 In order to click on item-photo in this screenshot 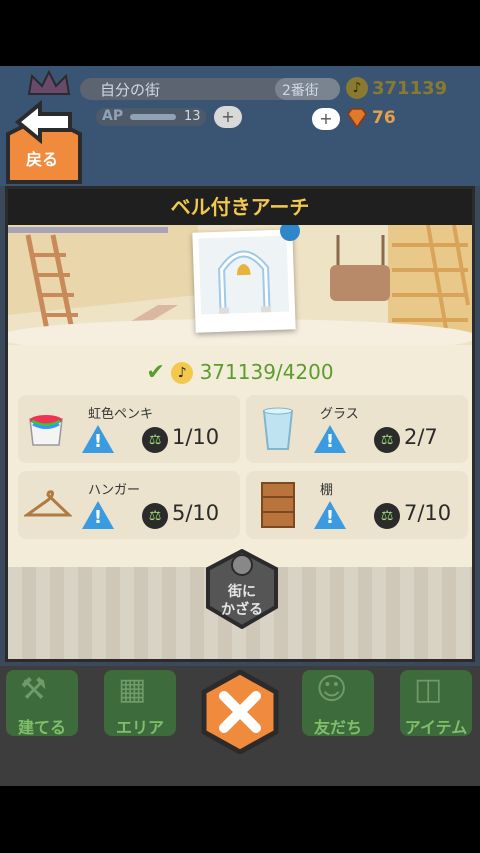, I will do `click(244, 281)`.